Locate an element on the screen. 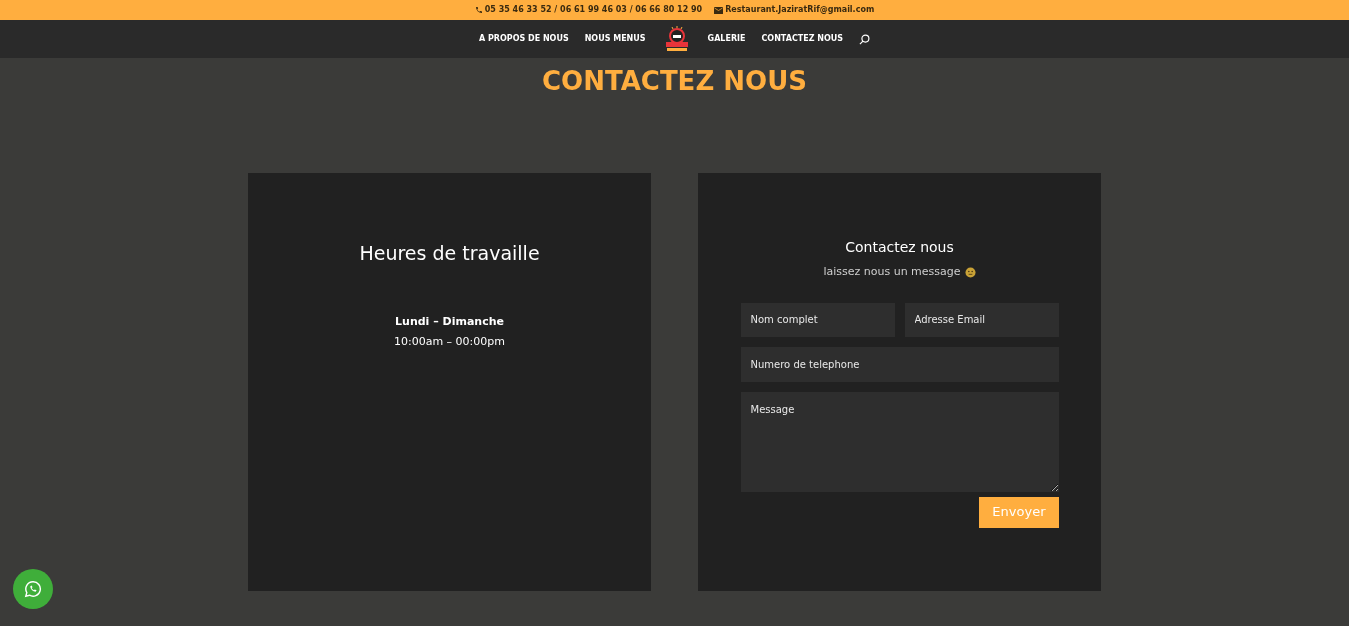  nav-link: NOUS MENUS is located at coordinates (615, 39).